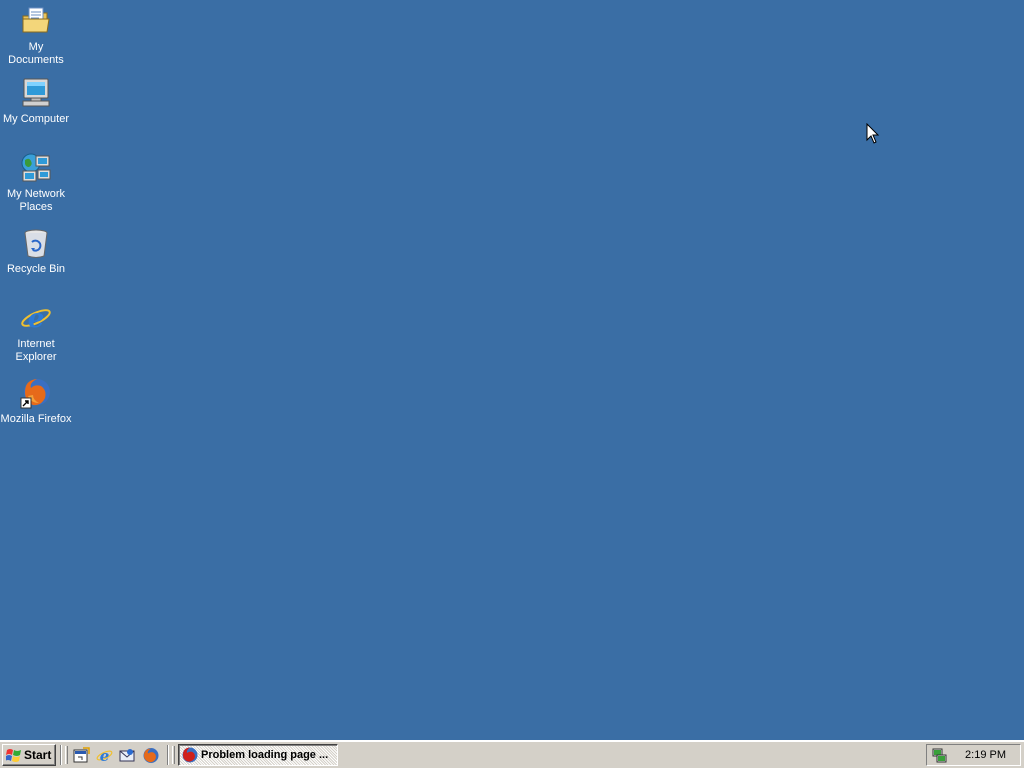  Describe the element at coordinates (36, 92) in the screenshot. I see `computer-icon` at that location.